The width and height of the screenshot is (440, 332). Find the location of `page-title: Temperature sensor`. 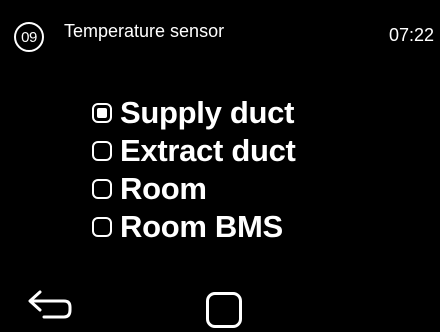

page-title: Temperature sensor is located at coordinates (144, 31).